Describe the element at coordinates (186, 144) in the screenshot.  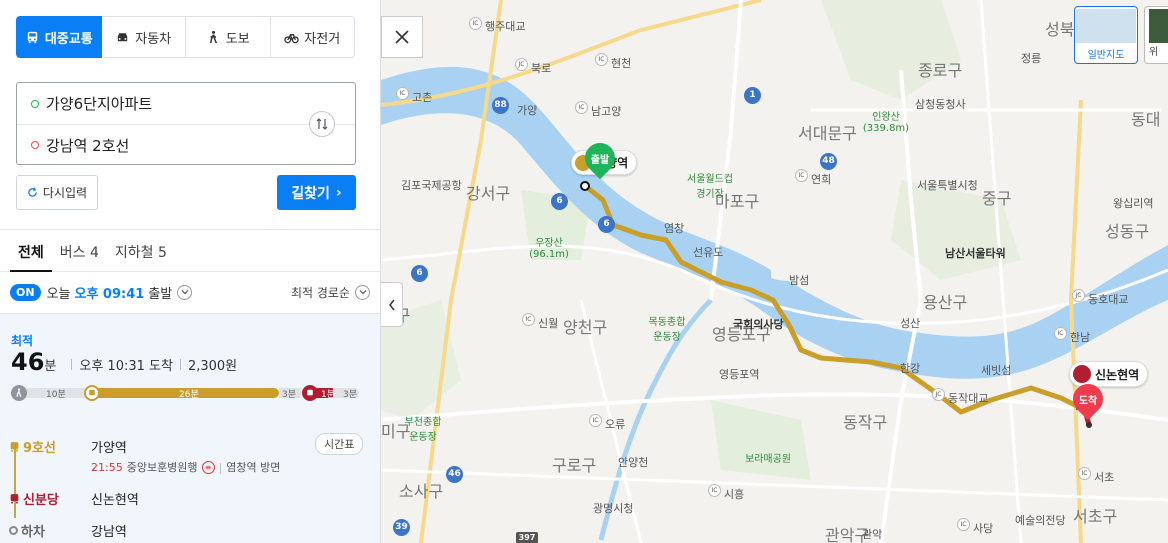
I see `destination-field: 강남역 2호선` at that location.